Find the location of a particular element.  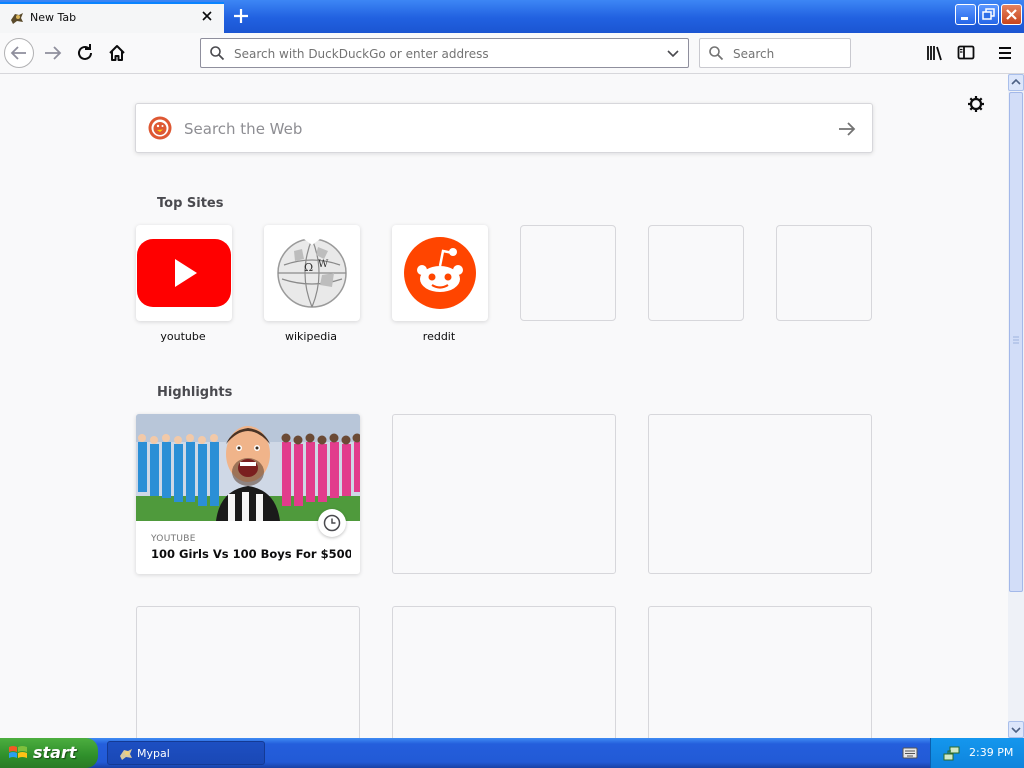

search-input is located at coordinates (788, 54).